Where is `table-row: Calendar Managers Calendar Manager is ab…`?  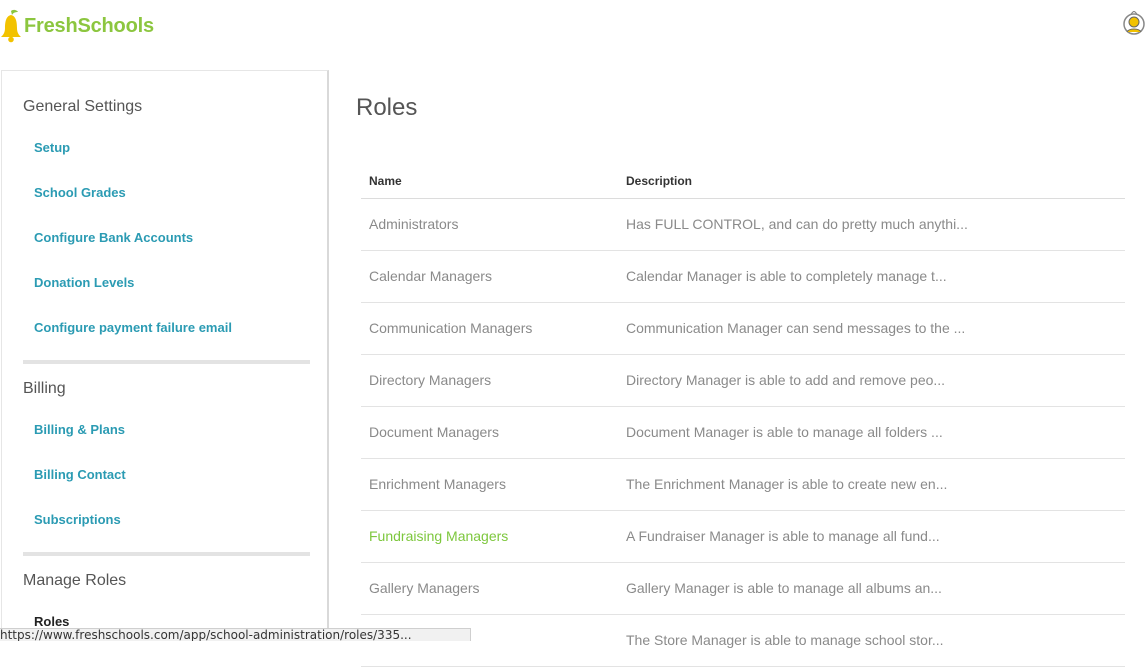
table-row: Calendar Managers Calendar Manager is ab… is located at coordinates (743, 277).